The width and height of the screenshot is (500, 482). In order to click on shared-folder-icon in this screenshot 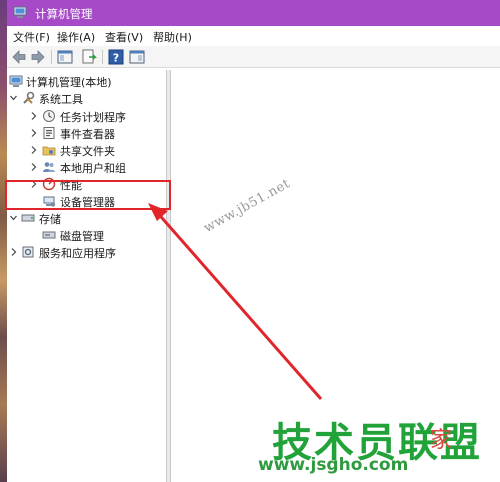, I will do `click(49, 151)`.